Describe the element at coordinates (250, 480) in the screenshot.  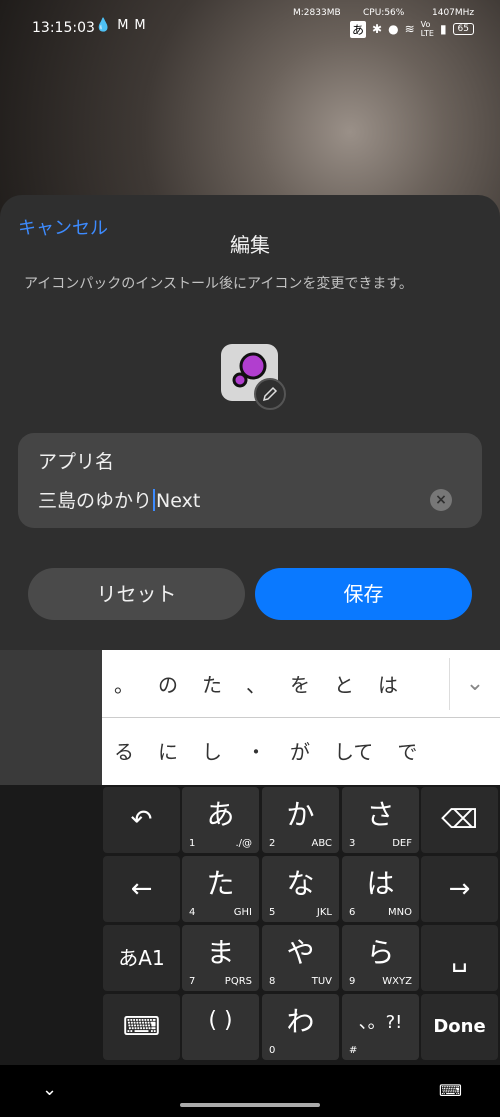
I see `app-name-field: アプリ名 三島のゆかり Next ×` at that location.